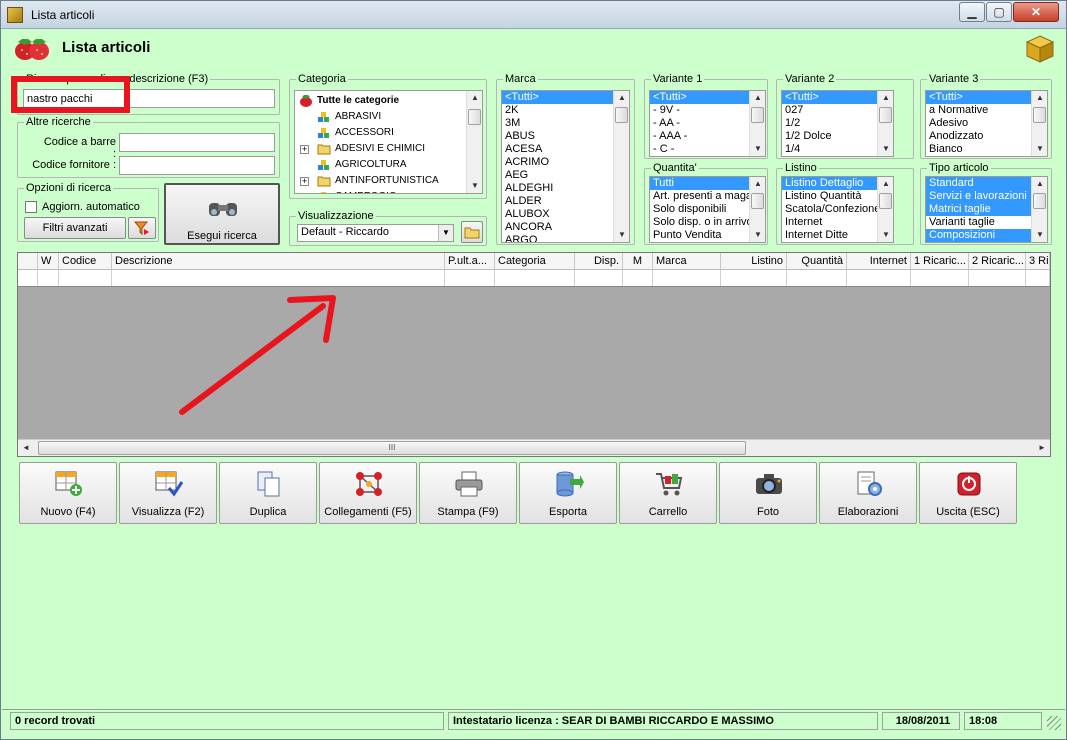 The width and height of the screenshot is (1067, 740). Describe the element at coordinates (388, 133) in the screenshot. I see `category-item: ACCESSORI` at that location.